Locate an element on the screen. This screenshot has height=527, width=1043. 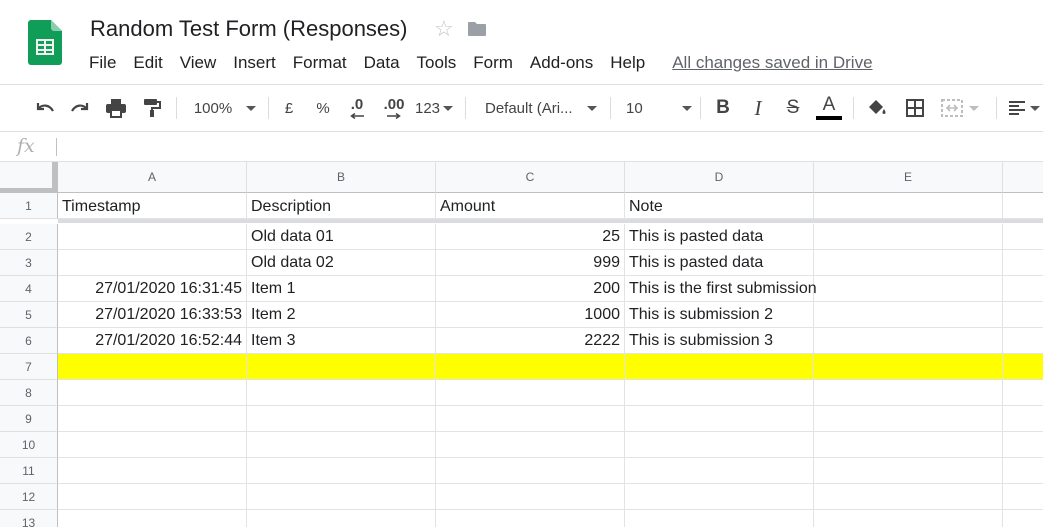
cell-b3: Old data 02 is located at coordinates (341, 263).